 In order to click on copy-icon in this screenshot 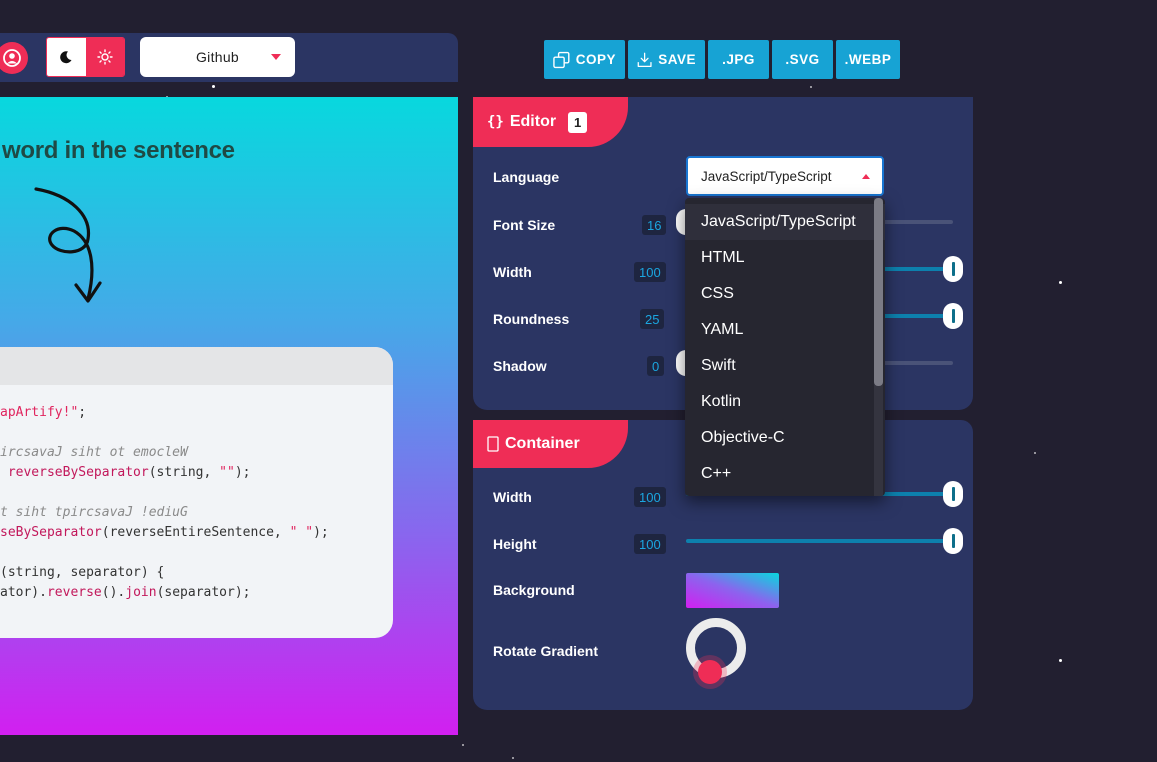, I will do `click(561, 59)`.